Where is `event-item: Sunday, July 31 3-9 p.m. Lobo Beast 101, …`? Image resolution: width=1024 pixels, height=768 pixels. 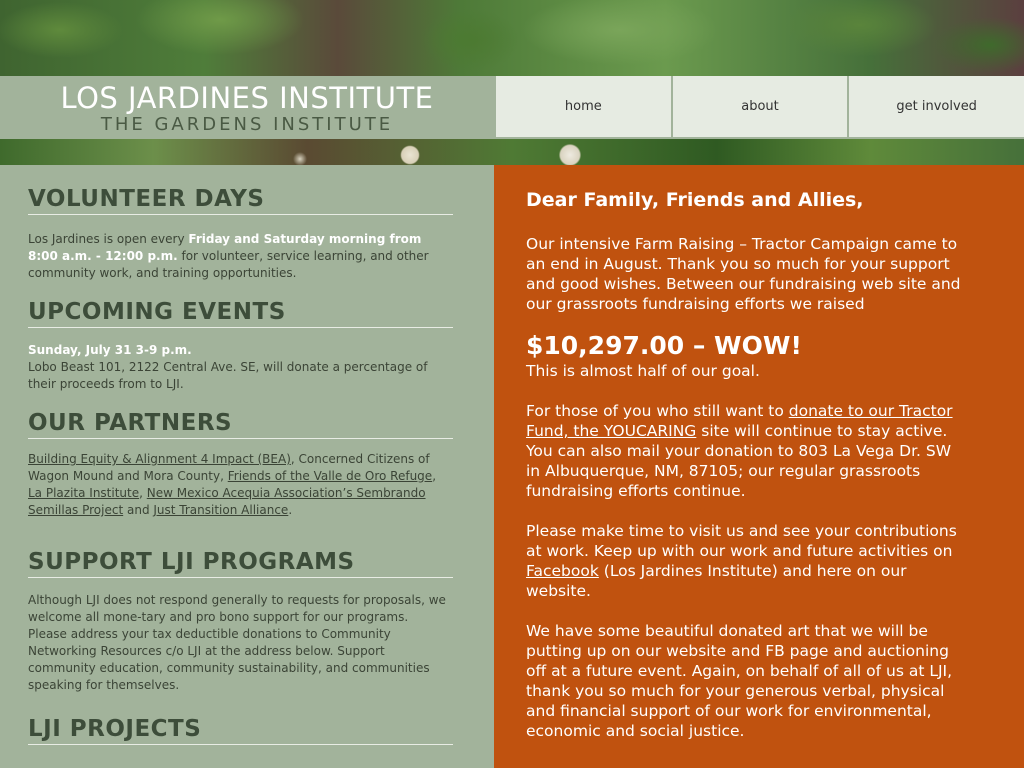
event-item: Sunday, July 31 3-9 p.m. Lobo Beast 101, … is located at coordinates (238, 367).